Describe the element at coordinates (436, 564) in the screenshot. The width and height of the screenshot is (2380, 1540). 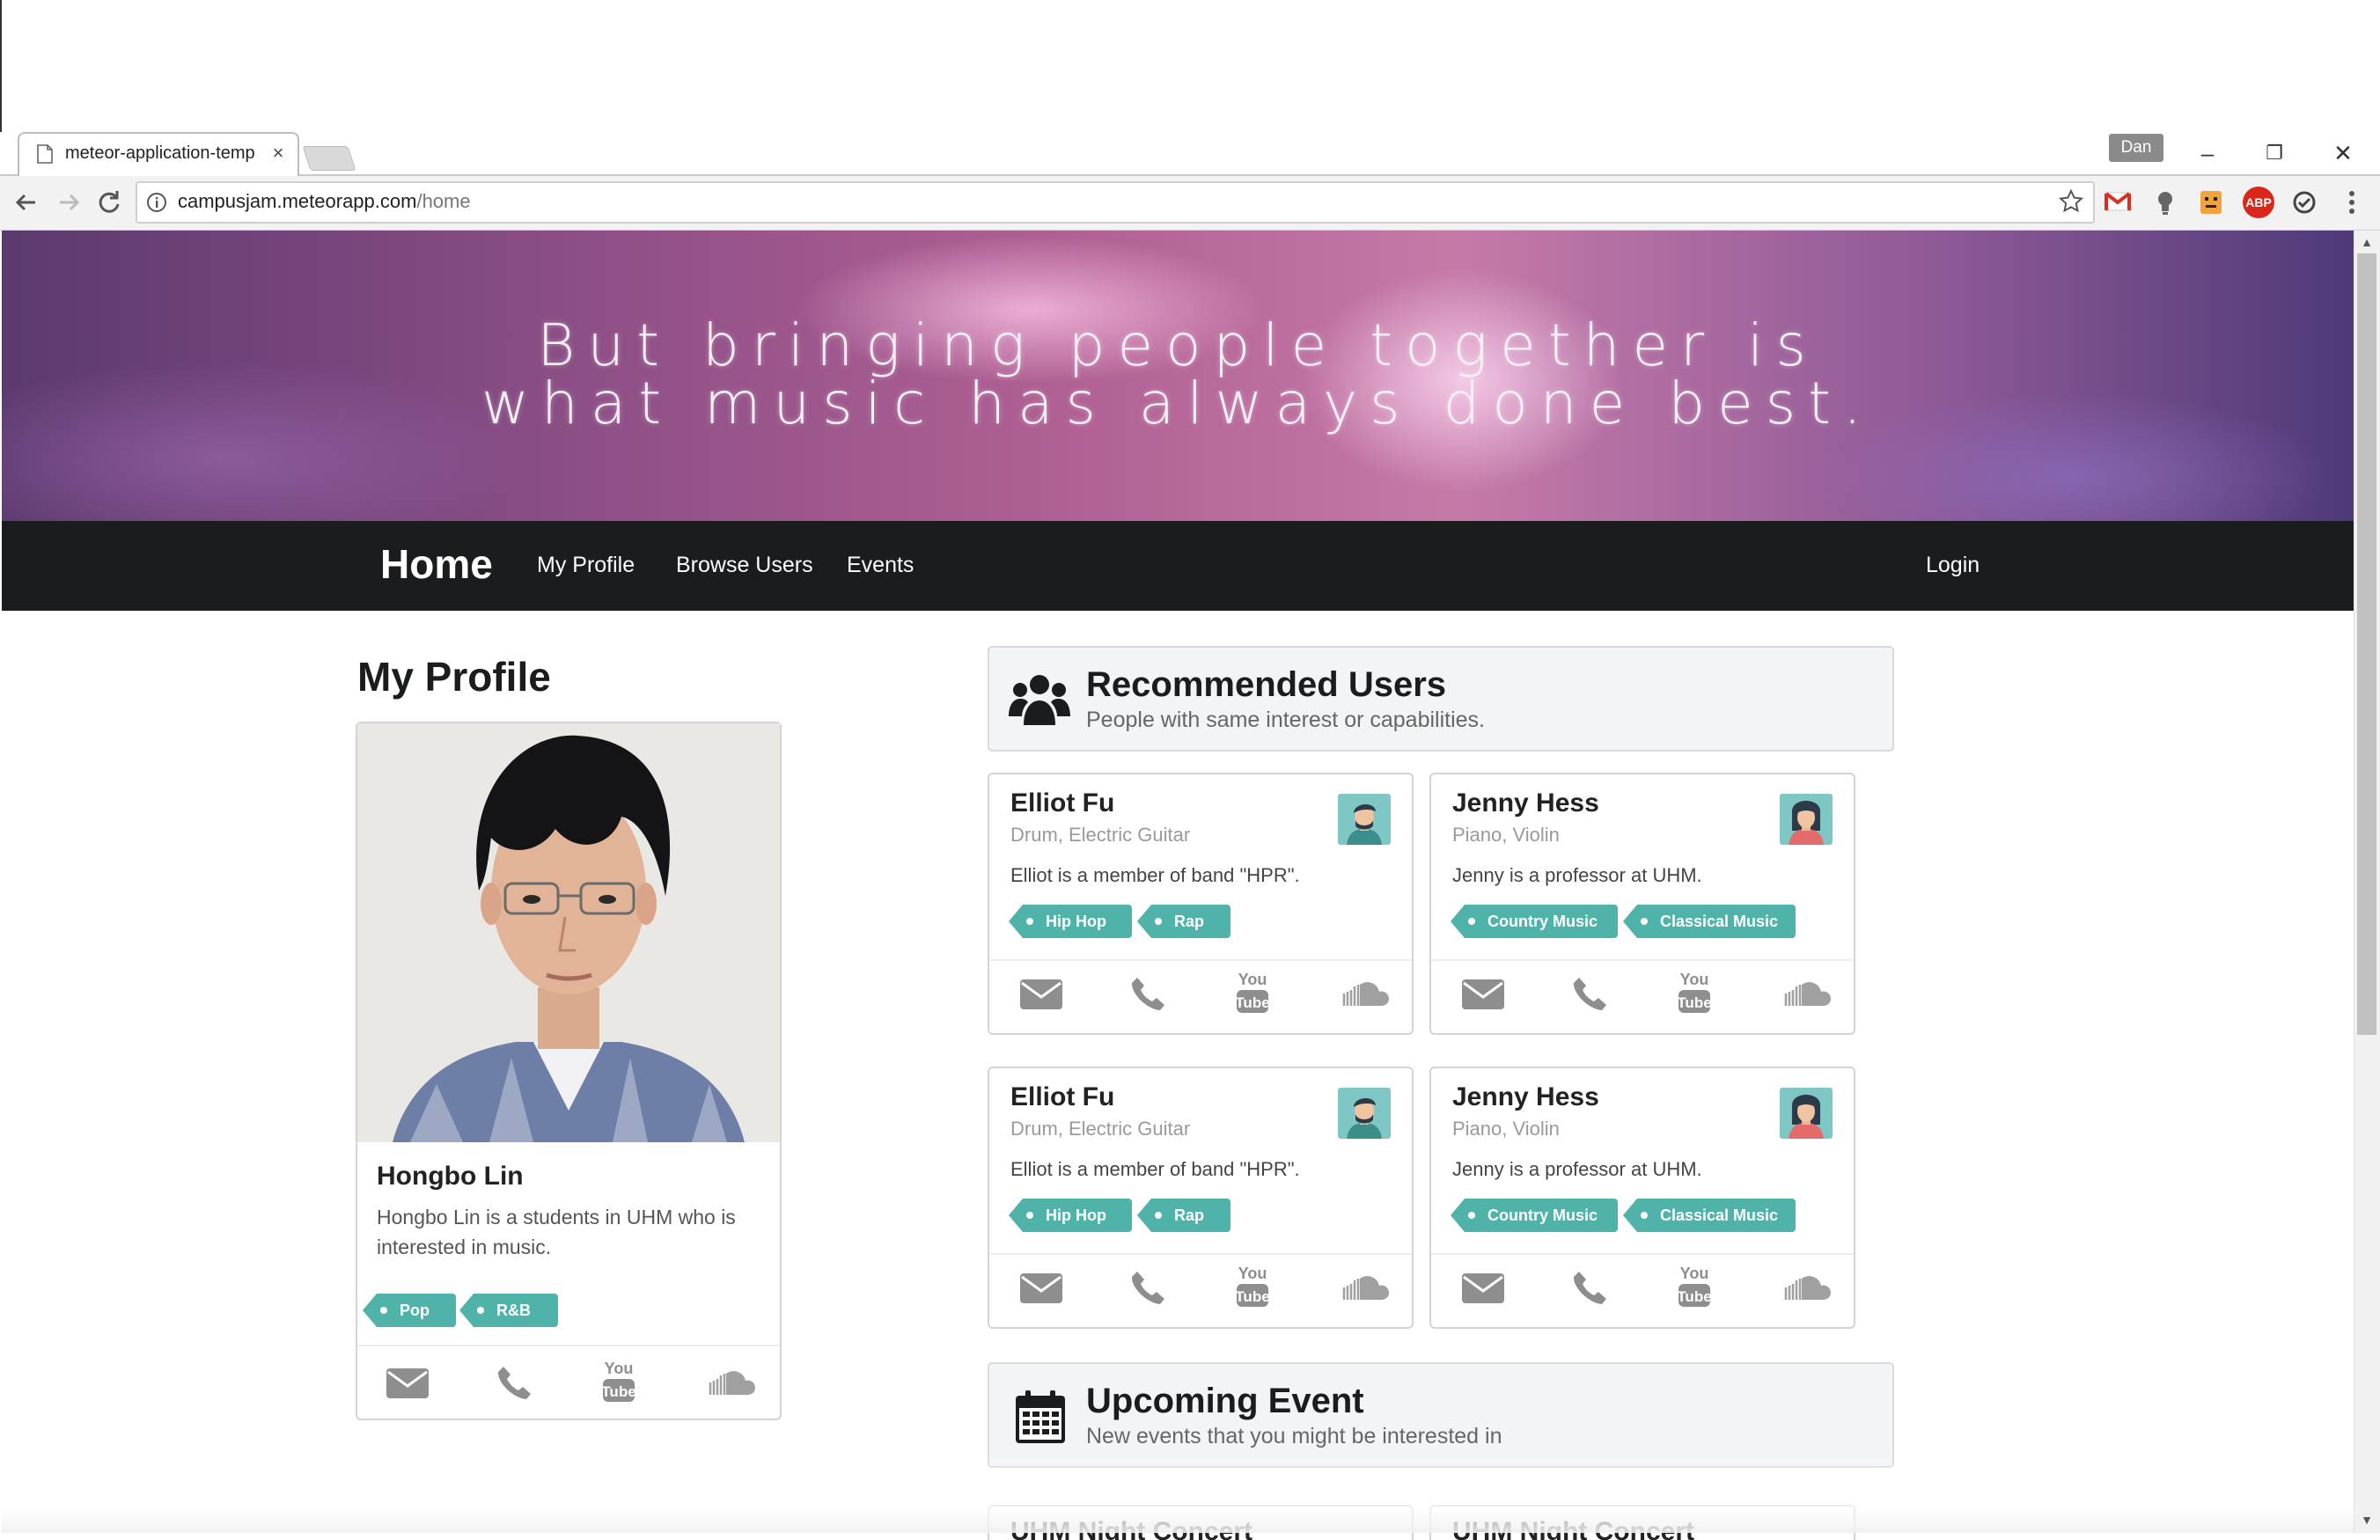
I see `nav-home-brand: Home` at that location.